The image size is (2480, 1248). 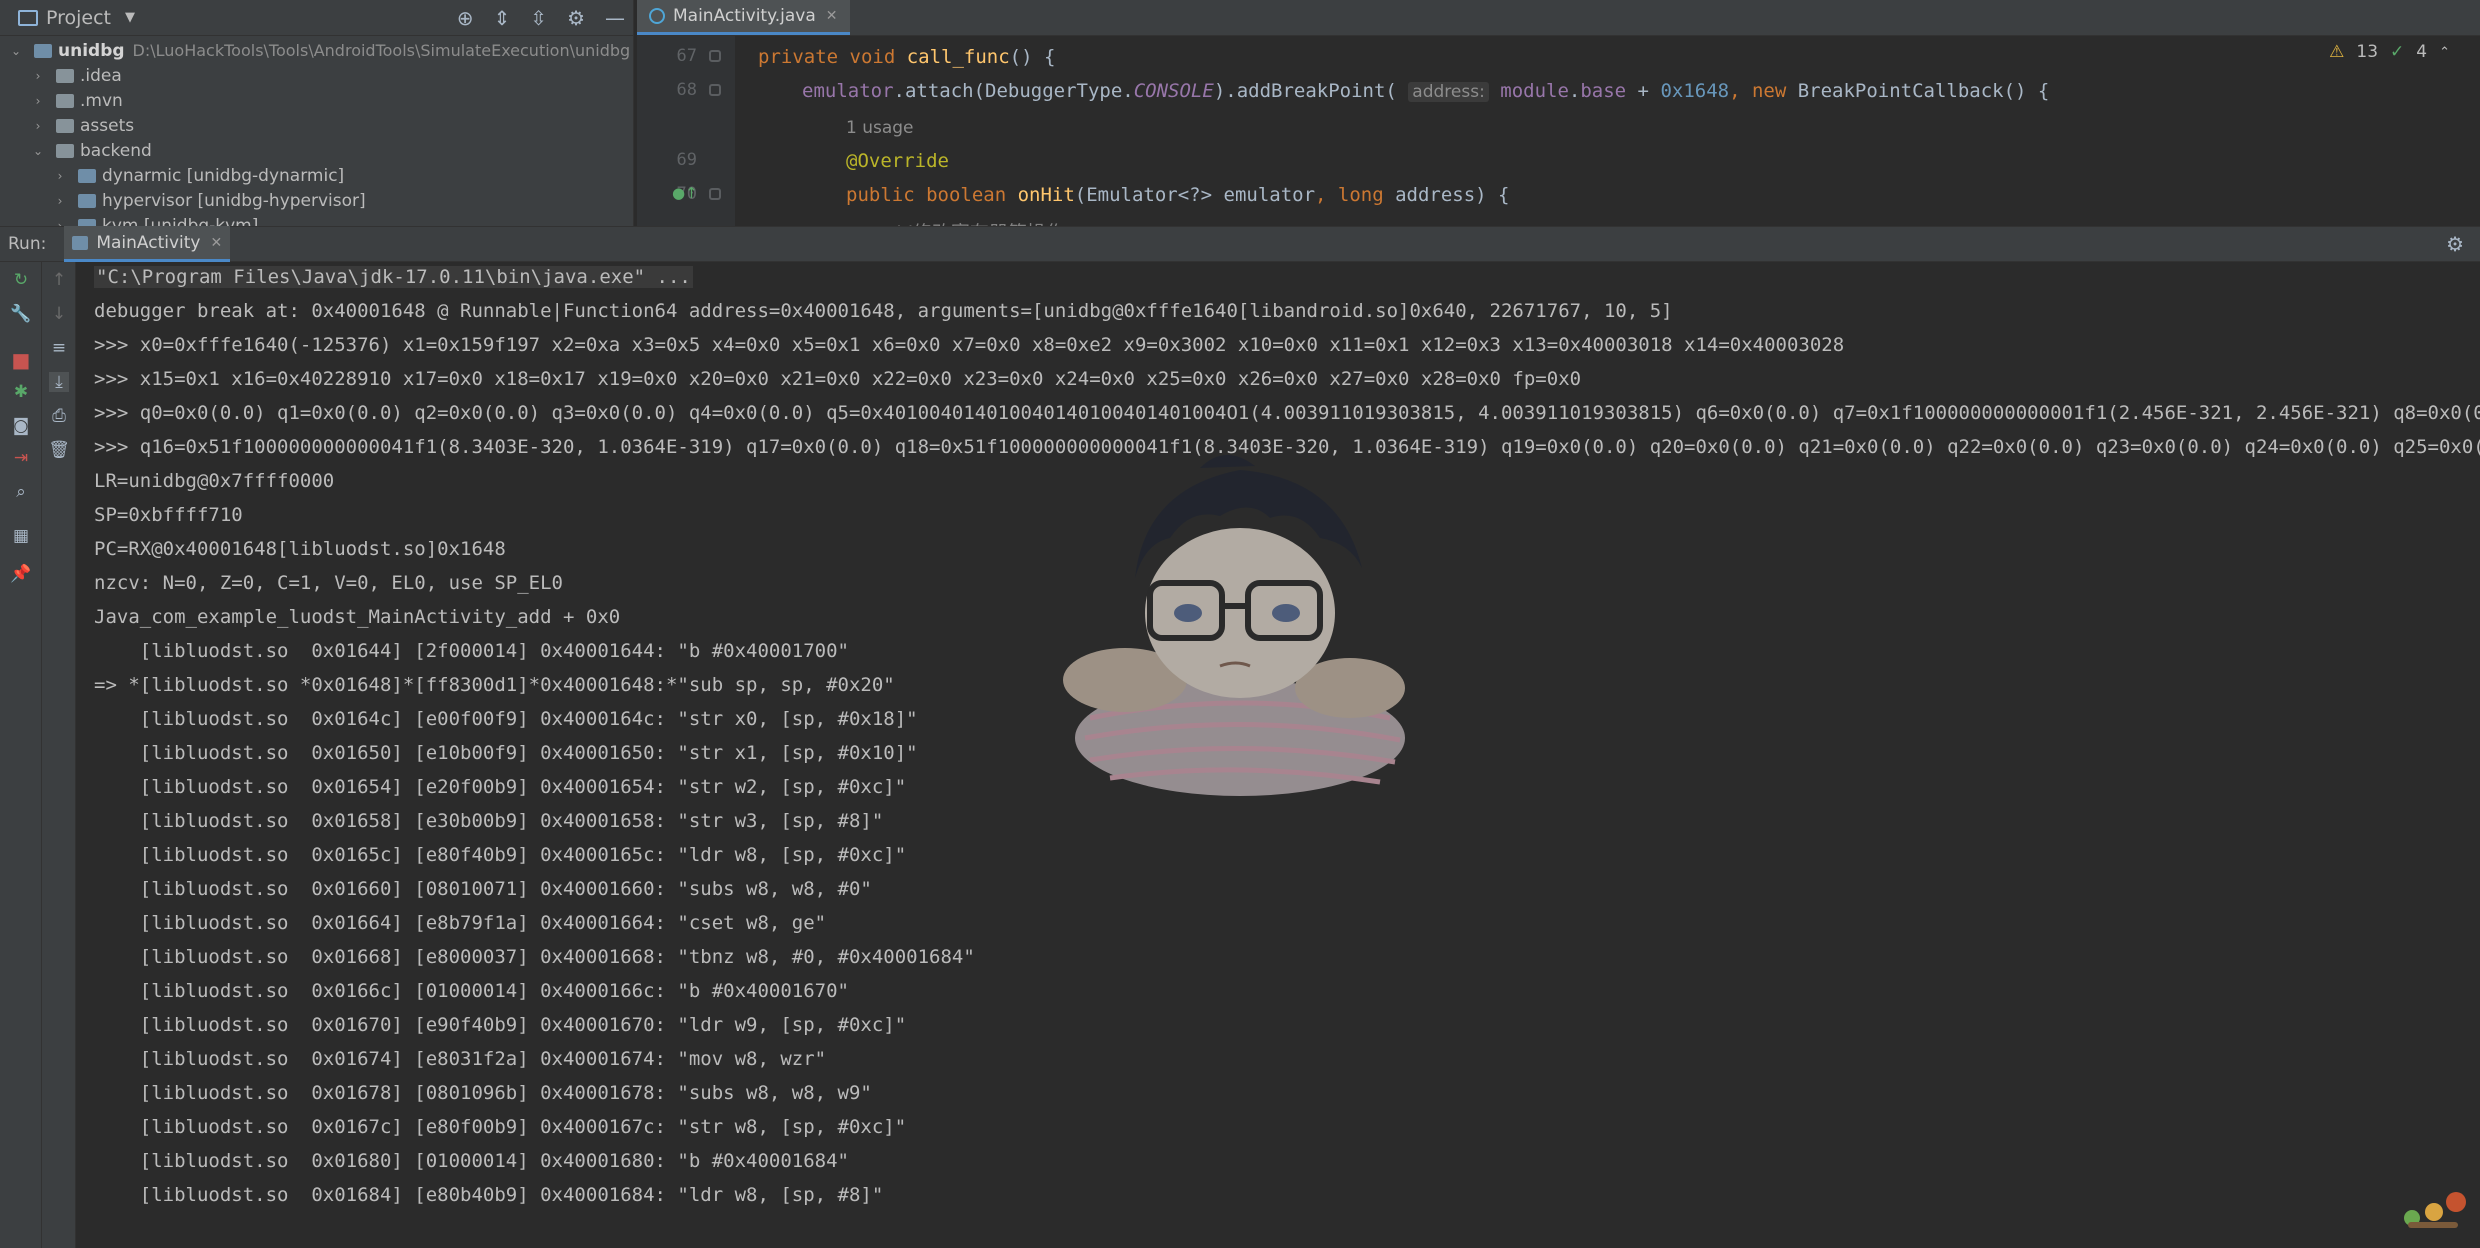 I want to click on wrench-icon: 🔧, so click(x=20, y=314).